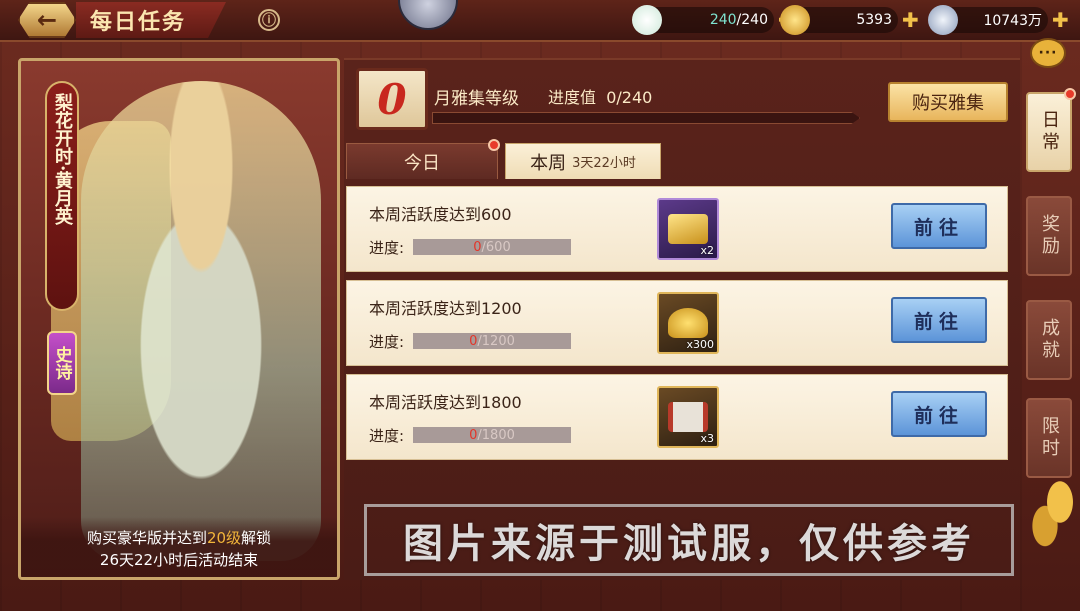 This screenshot has width=1080, height=611. I want to click on back-button: ←, so click(47, 20).